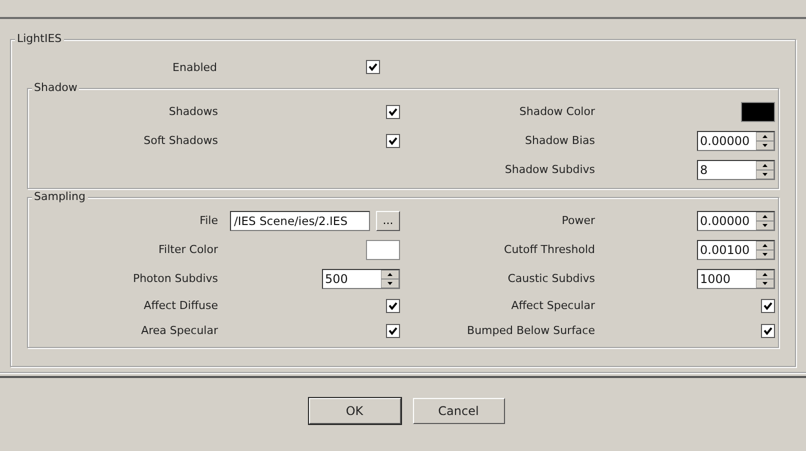  What do you see at coordinates (559, 140) in the screenshot?
I see `field-label: Shadow Bias` at bounding box center [559, 140].